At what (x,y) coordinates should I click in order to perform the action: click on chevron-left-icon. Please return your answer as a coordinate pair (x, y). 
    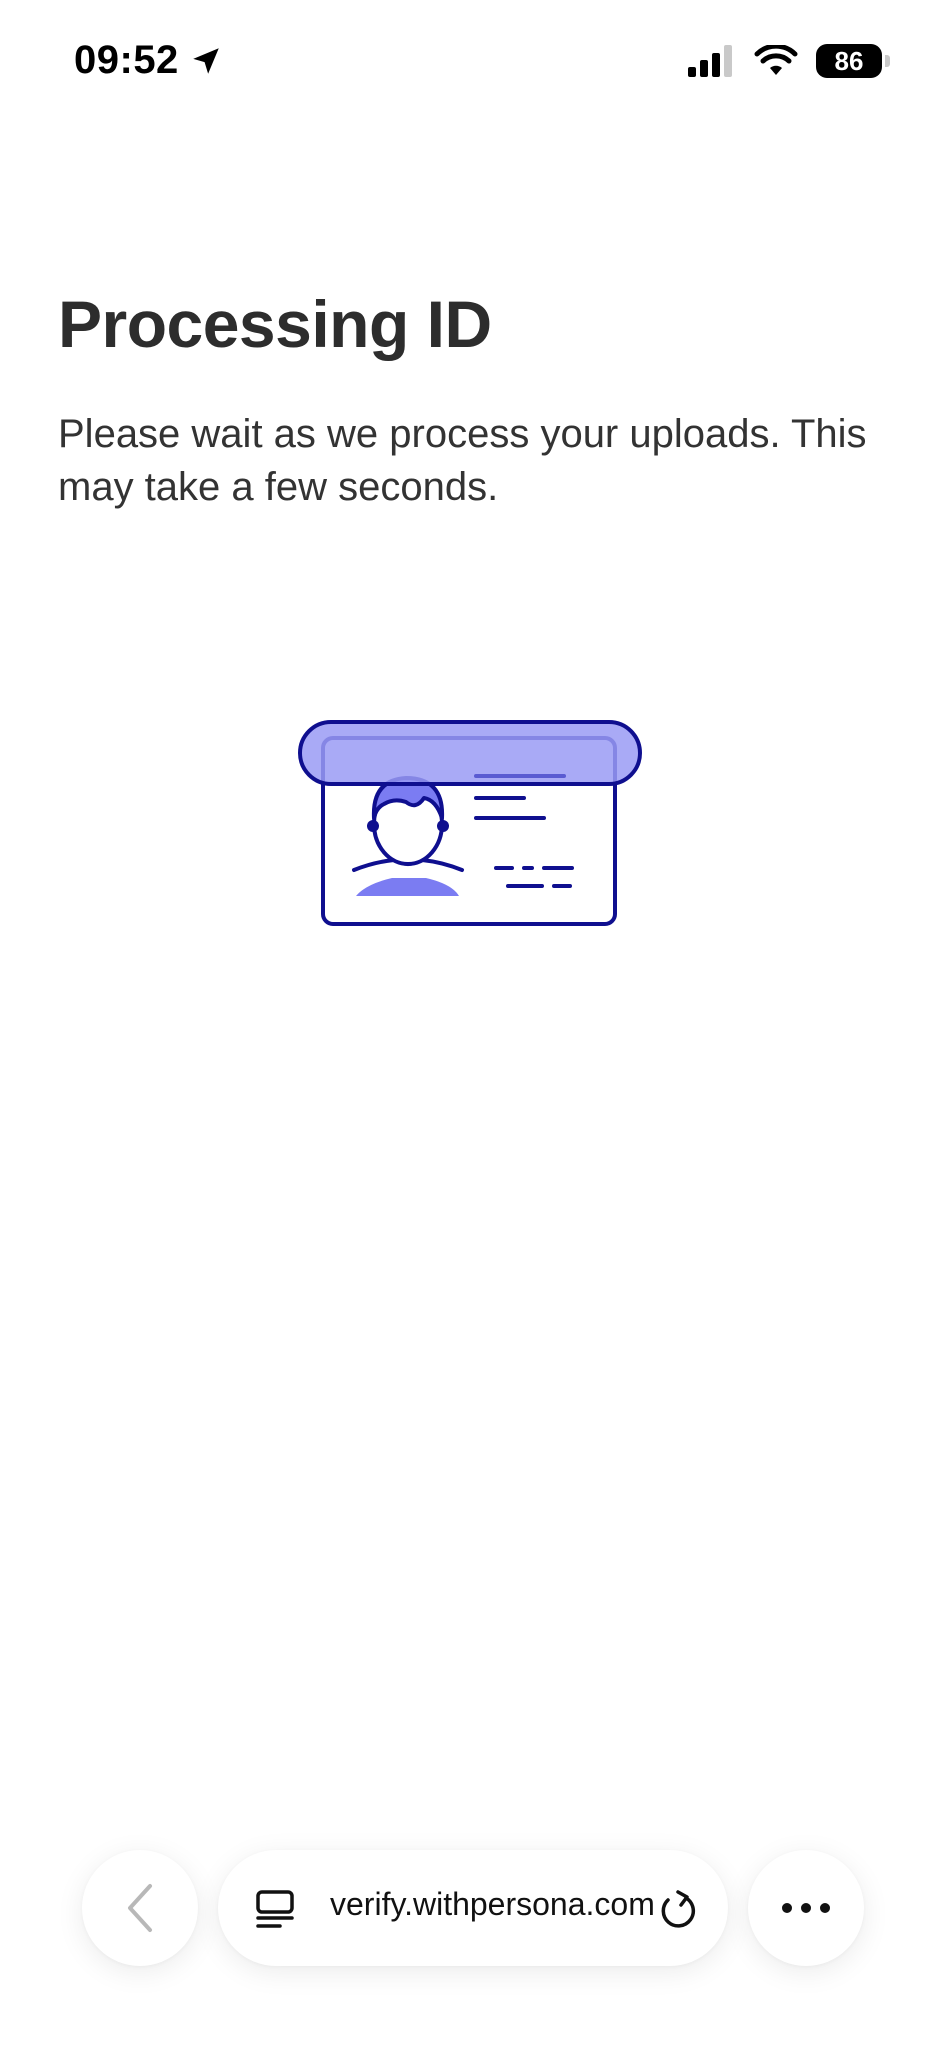
    Looking at the image, I should click on (140, 1908).